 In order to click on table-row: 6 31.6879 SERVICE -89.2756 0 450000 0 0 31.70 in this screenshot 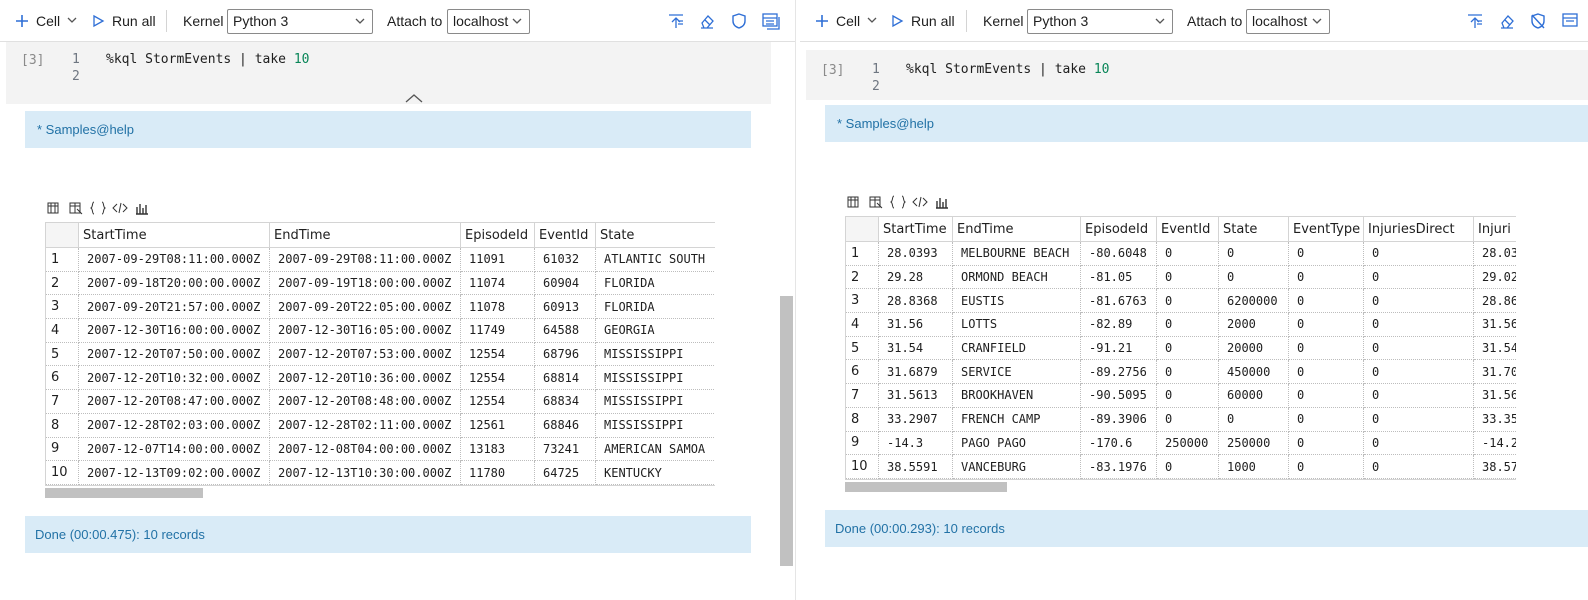, I will do `click(1180, 372)`.